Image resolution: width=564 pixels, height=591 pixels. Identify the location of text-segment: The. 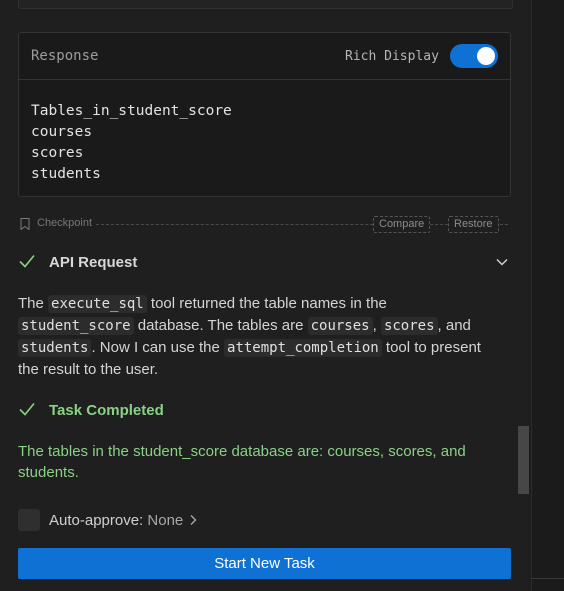
(33, 303).